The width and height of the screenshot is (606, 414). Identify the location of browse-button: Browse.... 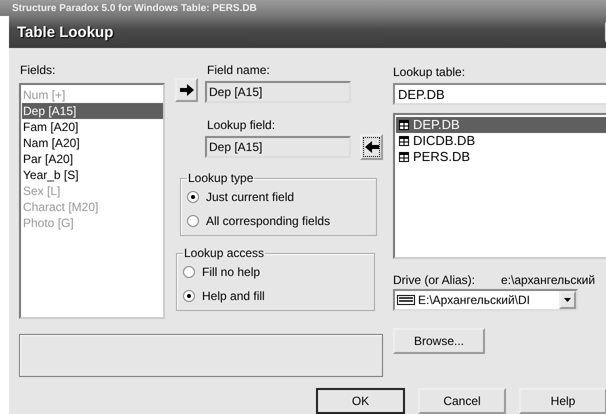
(439, 341).